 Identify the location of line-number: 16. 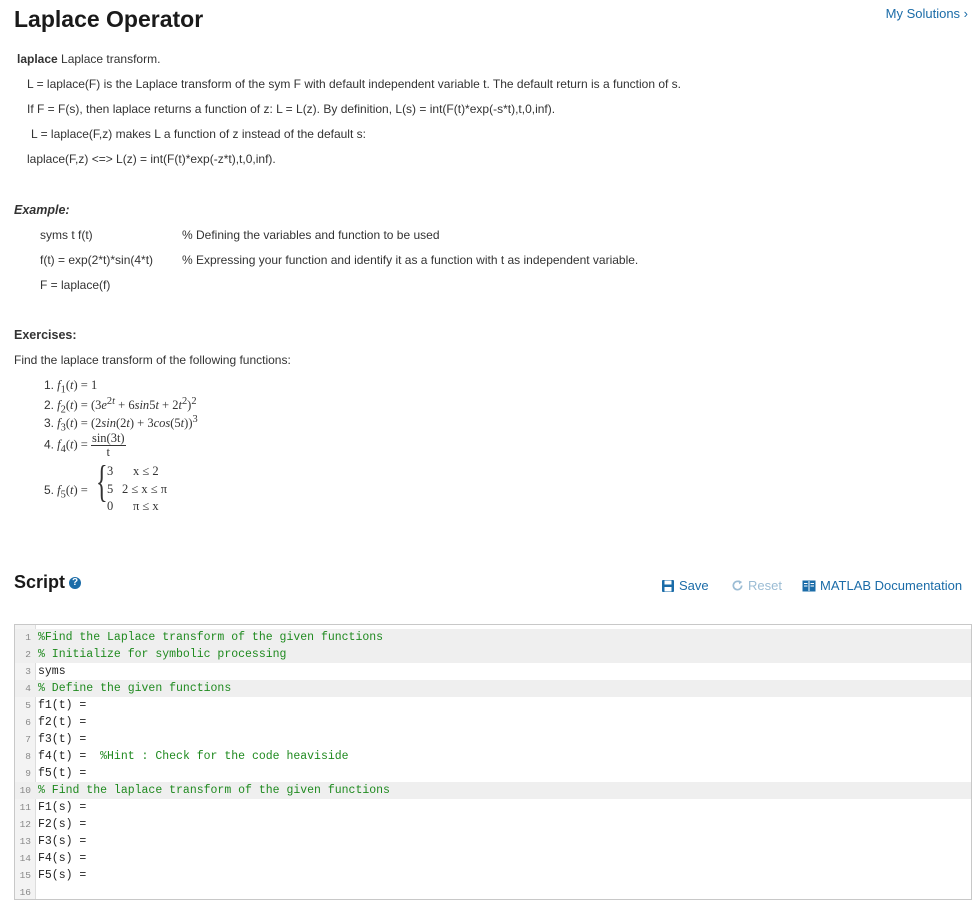
(25, 892).